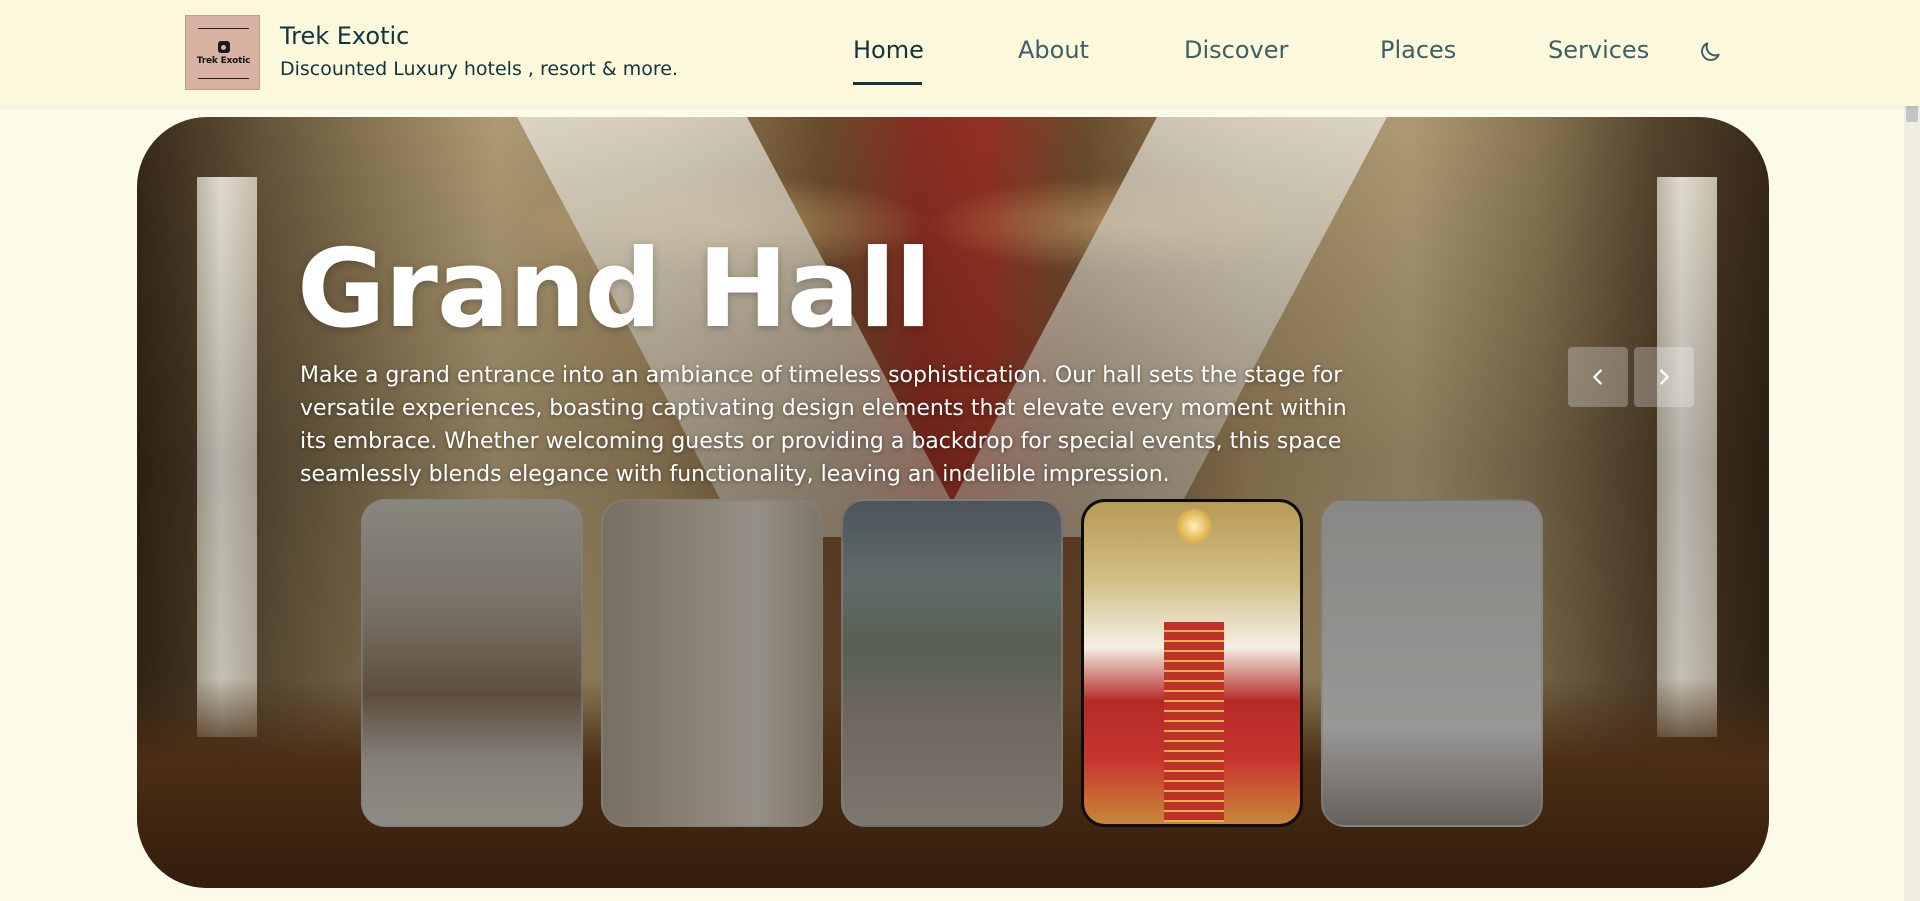  Describe the element at coordinates (1710, 52) in the screenshot. I see `moon-icon` at that location.